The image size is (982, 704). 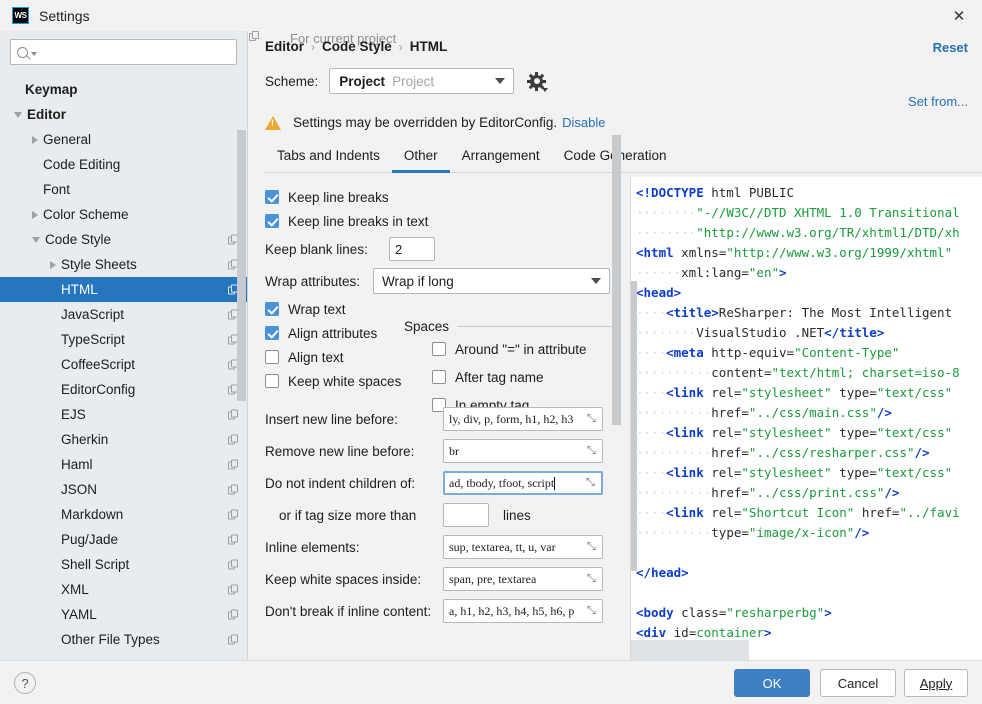 What do you see at coordinates (123, 564) in the screenshot?
I see `sidebar-item-shell-script: Shell Script` at bounding box center [123, 564].